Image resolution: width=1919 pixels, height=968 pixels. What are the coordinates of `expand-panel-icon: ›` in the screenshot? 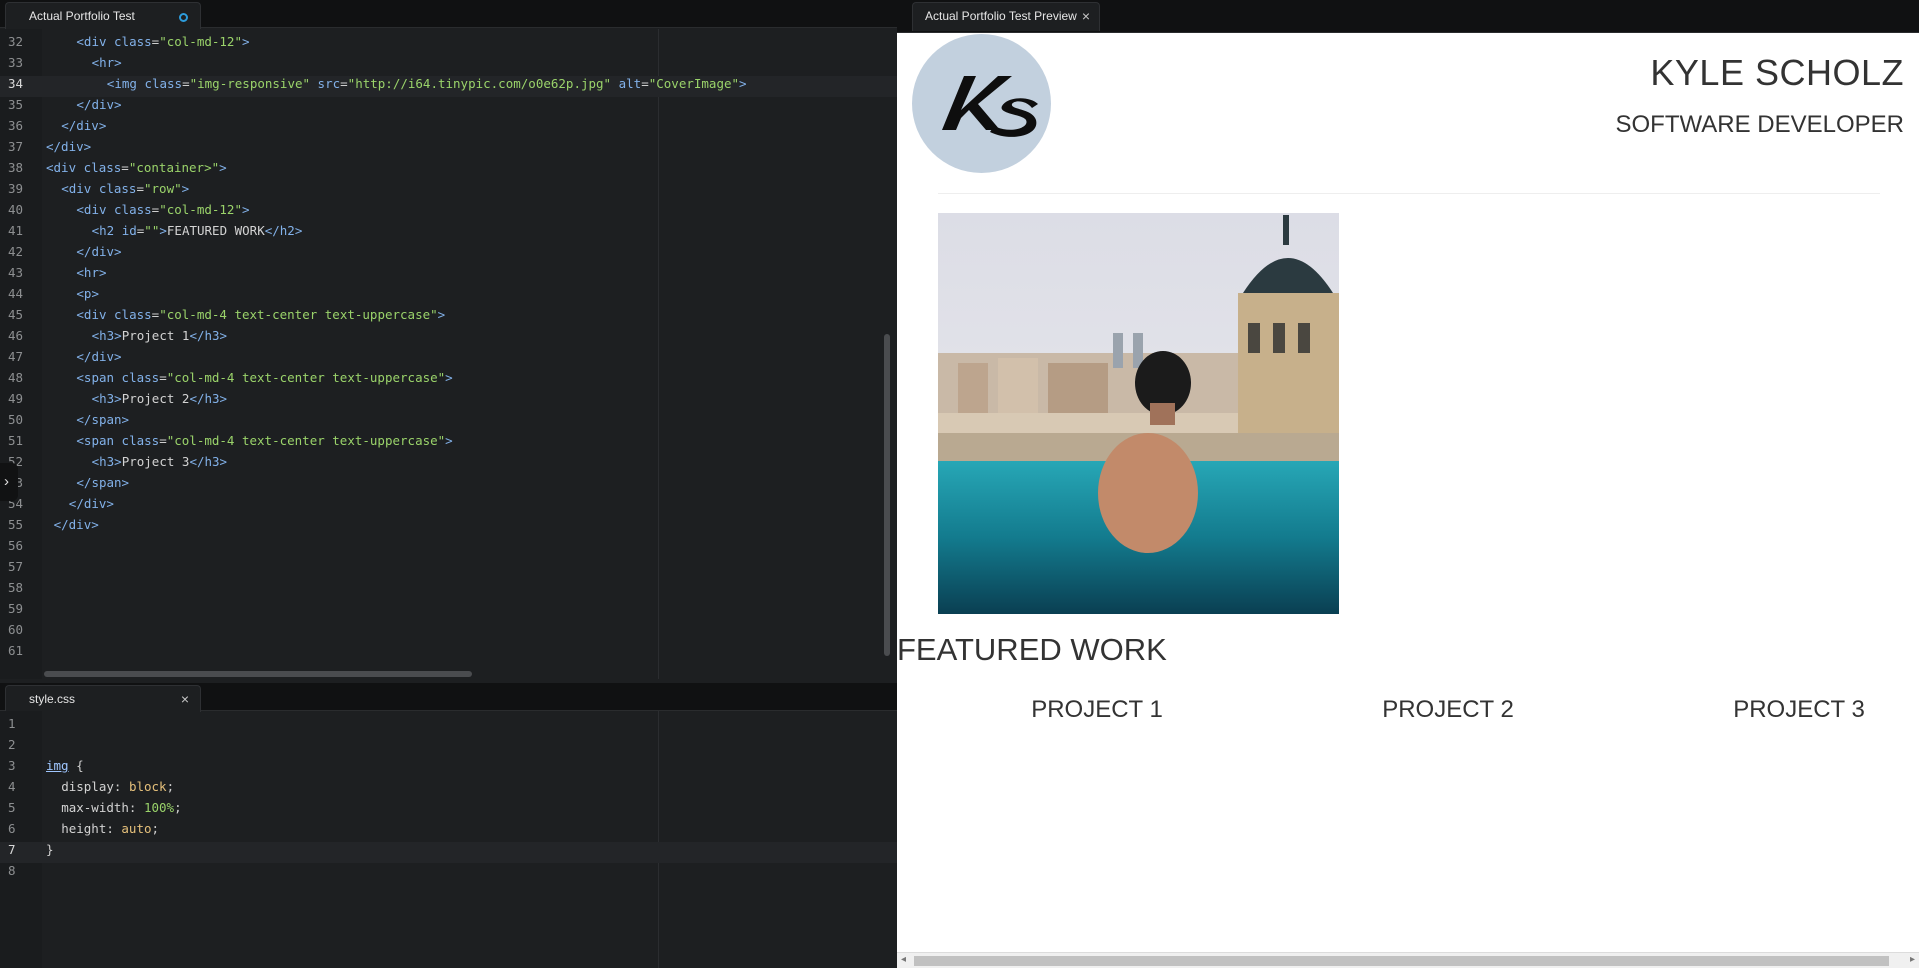 It's located at (9, 482).